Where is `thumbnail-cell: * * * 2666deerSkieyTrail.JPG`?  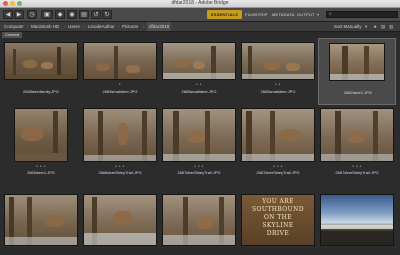
thumbnail-cell: * * * 2666deerSkieyTrail.JPG is located at coordinates (120, 140).